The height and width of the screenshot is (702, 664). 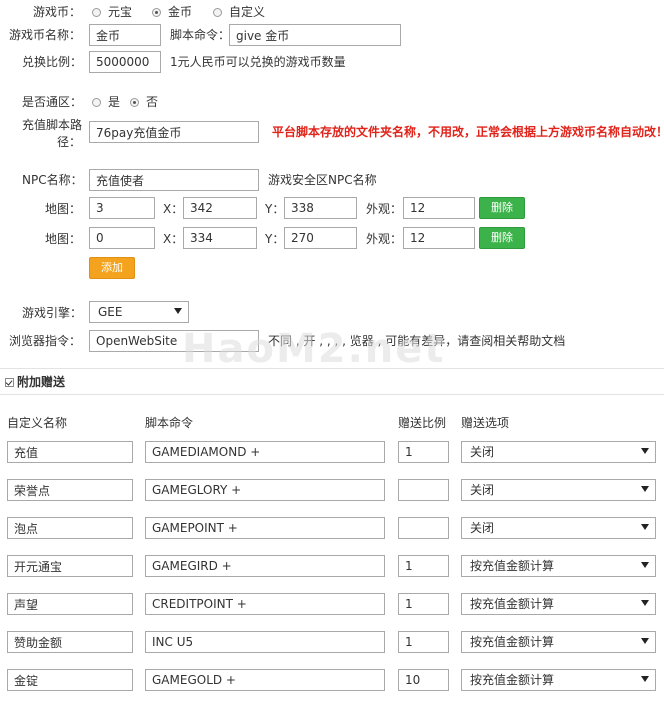 What do you see at coordinates (96, 12) in the screenshot?
I see `radio-yuanbao` at bounding box center [96, 12].